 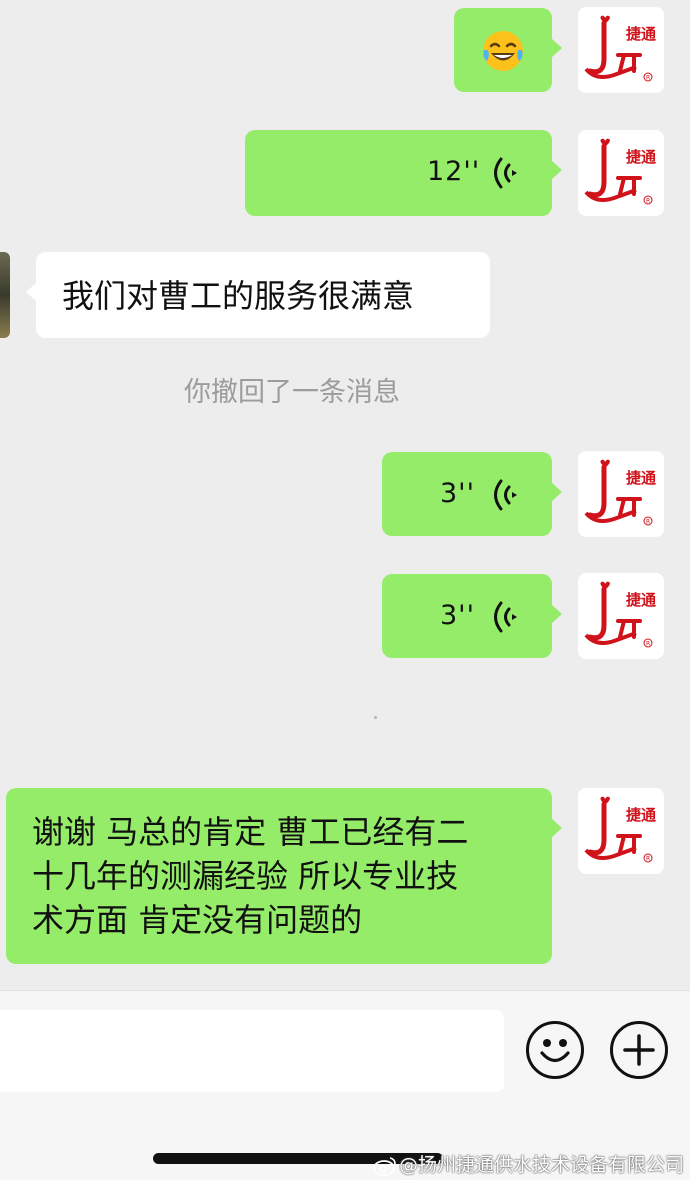 What do you see at coordinates (375, 717) in the screenshot?
I see `divider-dot` at bounding box center [375, 717].